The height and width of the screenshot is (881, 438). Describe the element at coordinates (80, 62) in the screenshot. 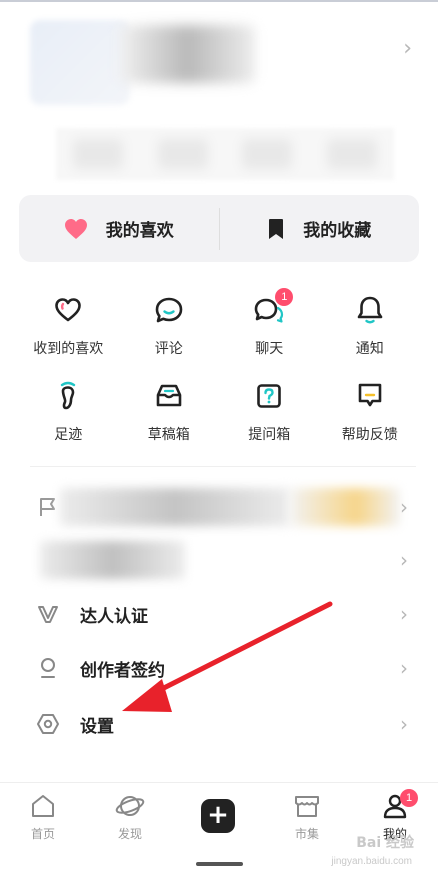

I see `avatar` at that location.